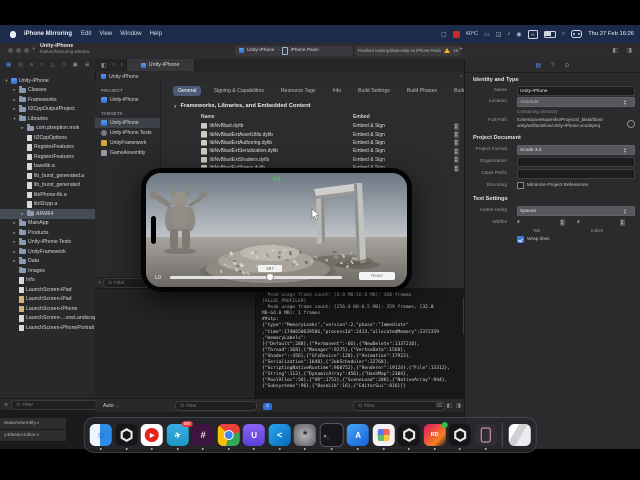  Describe the element at coordinates (203, 437) in the screenshot. I see `slack-dock-icon: #` at that location.